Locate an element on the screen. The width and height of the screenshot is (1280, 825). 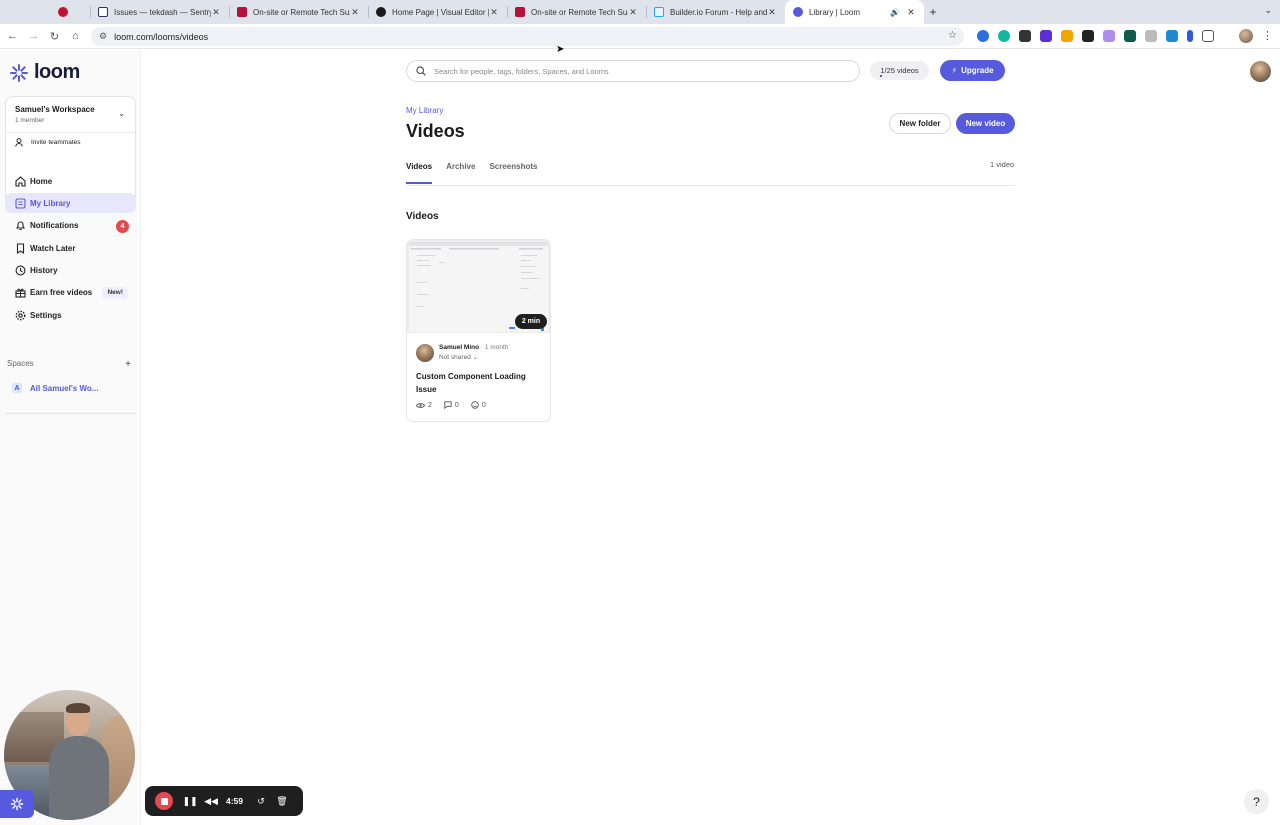
browser-tab-pinned is located at coordinates (70, 12).